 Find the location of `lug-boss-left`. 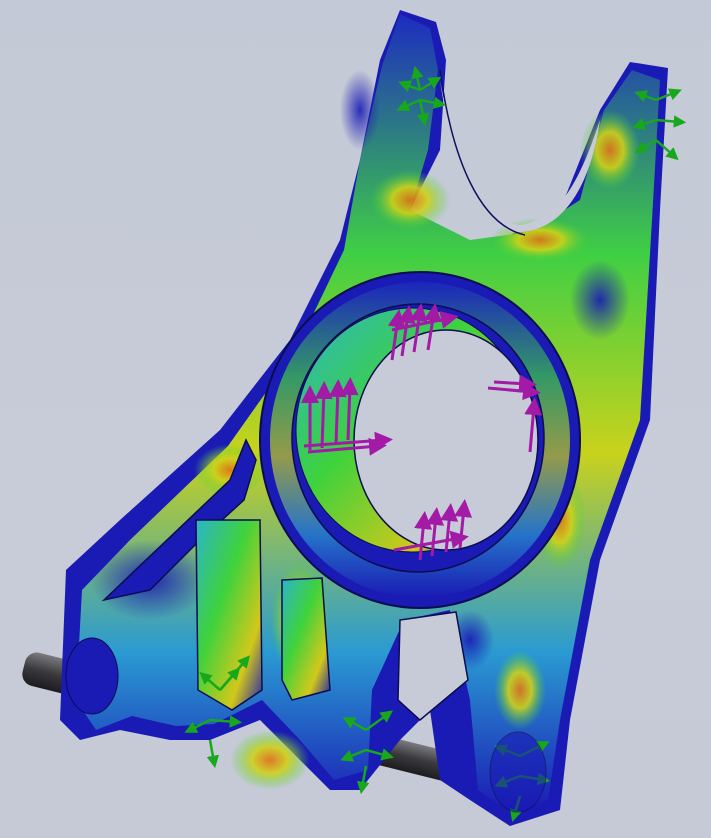

lug-boss-left is located at coordinates (92, 676).